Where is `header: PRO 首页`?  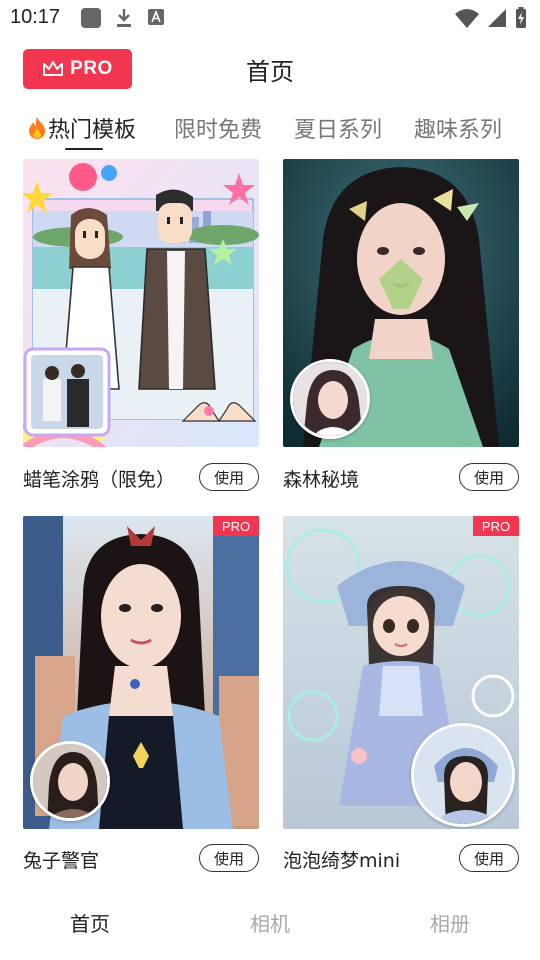 header: PRO 首页 is located at coordinates (270, 69).